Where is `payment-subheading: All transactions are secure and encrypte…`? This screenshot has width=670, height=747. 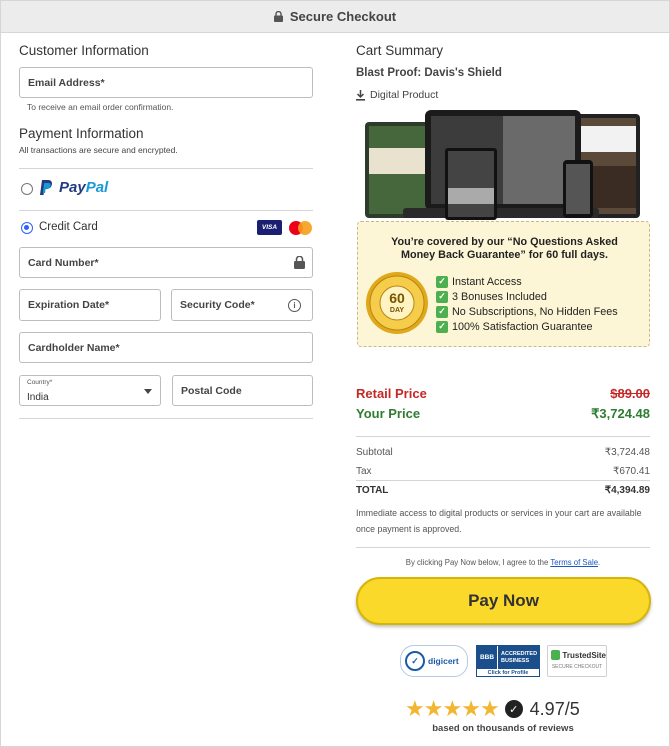
payment-subheading: All transactions are secure and encrypte… is located at coordinates (98, 150).